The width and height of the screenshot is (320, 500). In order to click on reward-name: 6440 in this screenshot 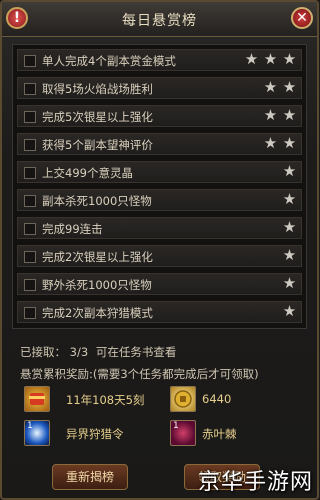, I will do `click(217, 399)`.